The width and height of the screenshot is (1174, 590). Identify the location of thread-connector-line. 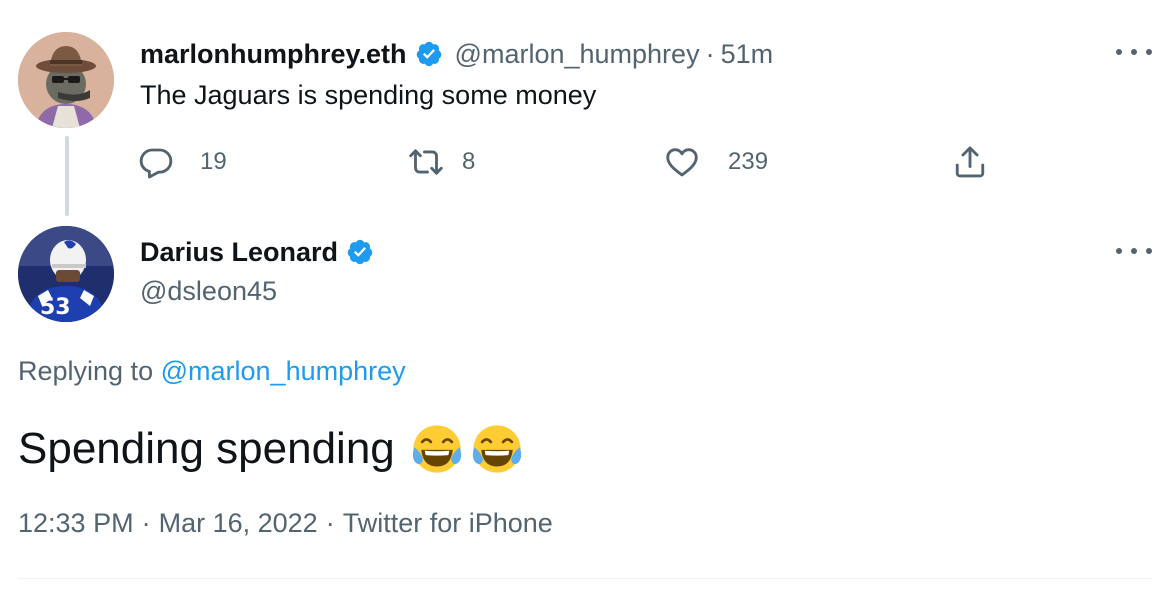
(67, 176).